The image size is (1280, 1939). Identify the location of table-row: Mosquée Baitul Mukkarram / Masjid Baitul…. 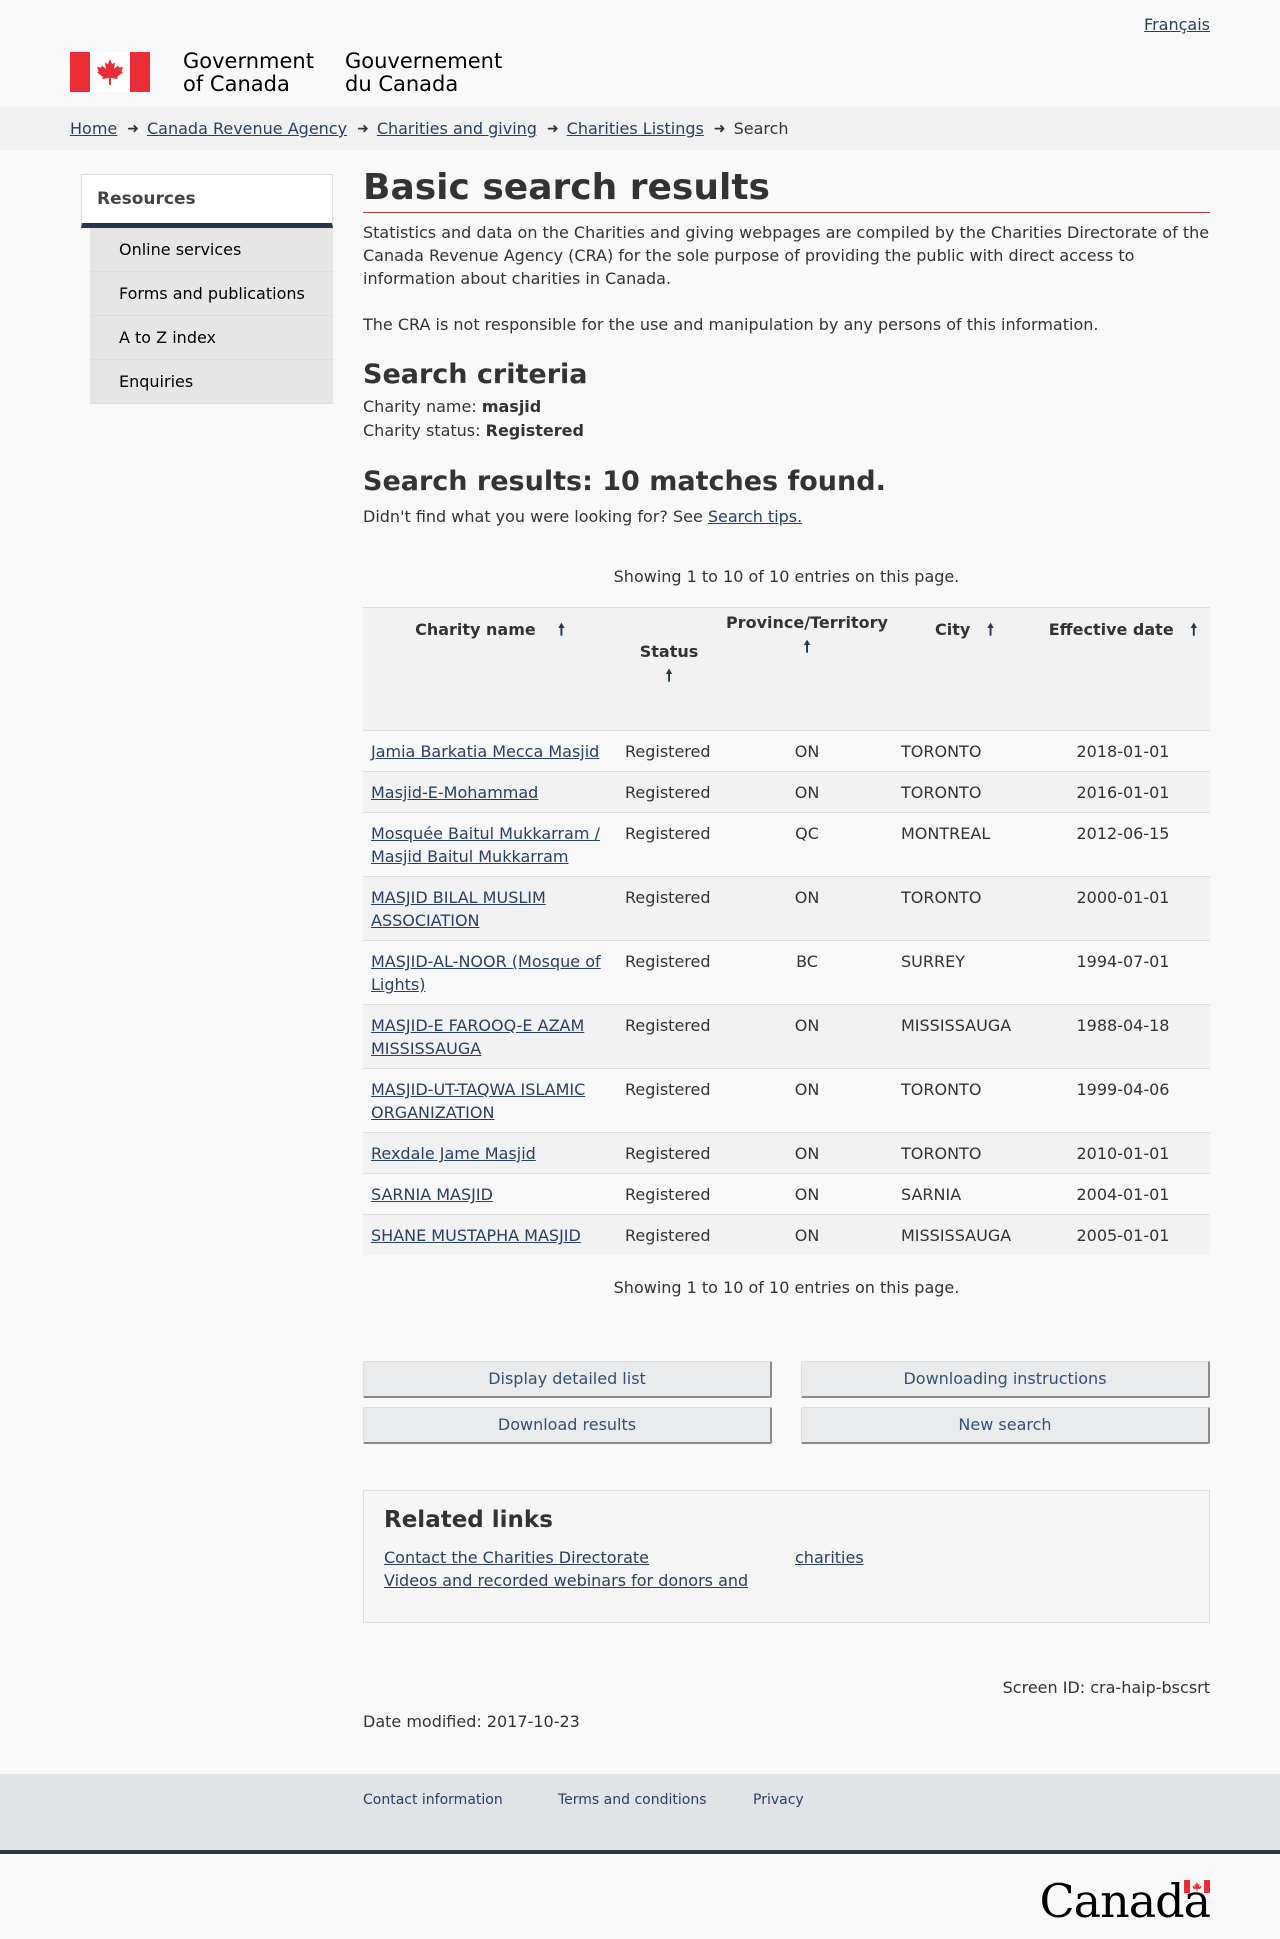
(786, 844).